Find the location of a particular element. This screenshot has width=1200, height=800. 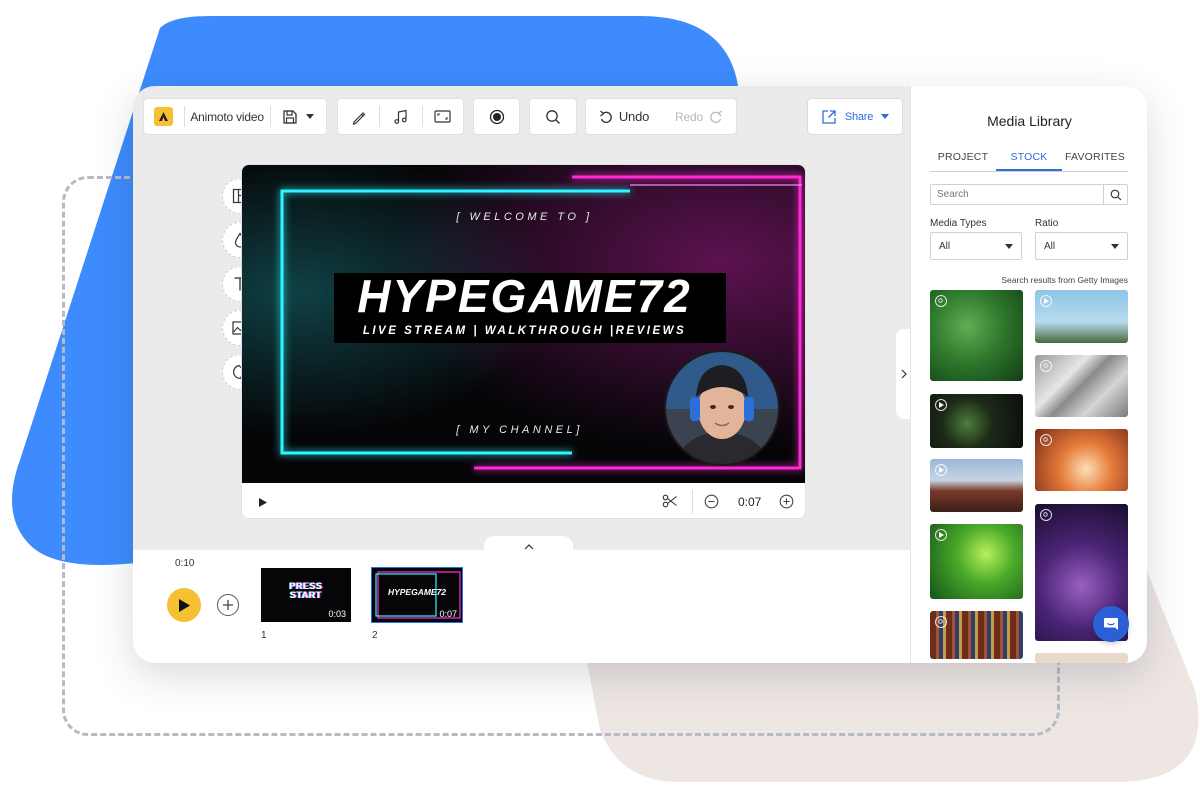

stock-media-highway is located at coordinates (1081, 386).